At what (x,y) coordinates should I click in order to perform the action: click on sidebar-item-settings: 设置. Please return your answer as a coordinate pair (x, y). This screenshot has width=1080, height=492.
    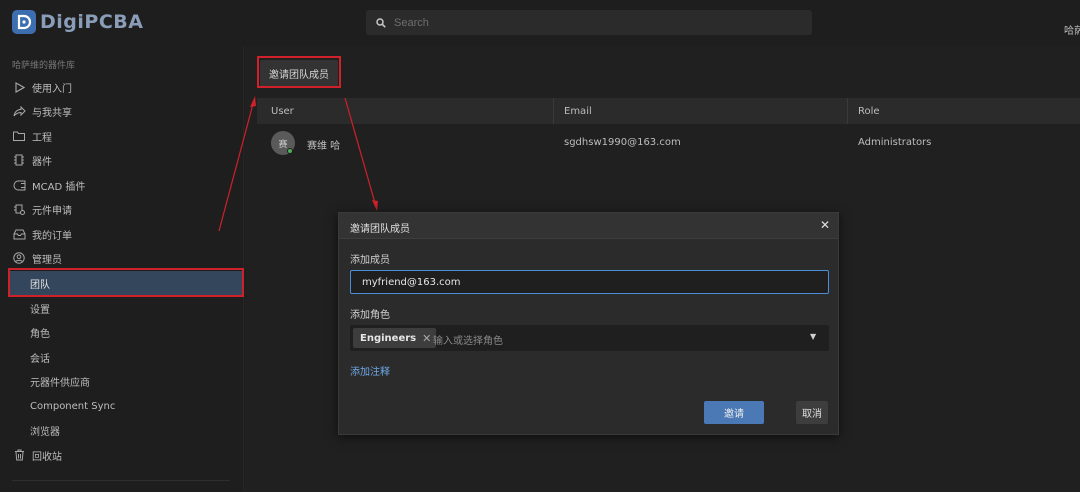
    Looking at the image, I should click on (126, 308).